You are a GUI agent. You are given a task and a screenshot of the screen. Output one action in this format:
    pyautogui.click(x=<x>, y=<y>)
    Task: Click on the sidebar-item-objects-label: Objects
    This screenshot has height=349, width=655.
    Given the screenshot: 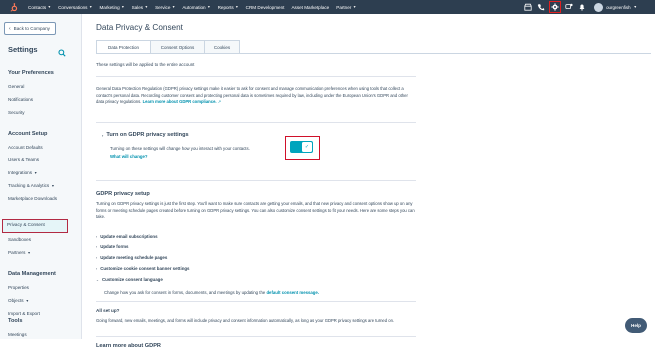 What is the action you would take?
    pyautogui.click(x=16, y=300)
    